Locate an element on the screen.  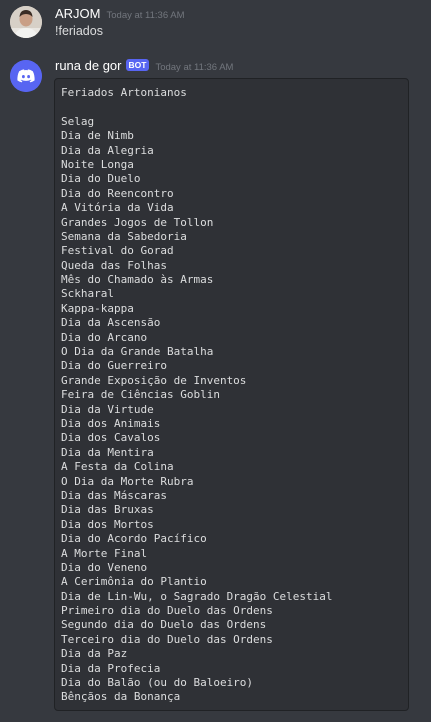
code-line: Dia de Nimb is located at coordinates (97, 136).